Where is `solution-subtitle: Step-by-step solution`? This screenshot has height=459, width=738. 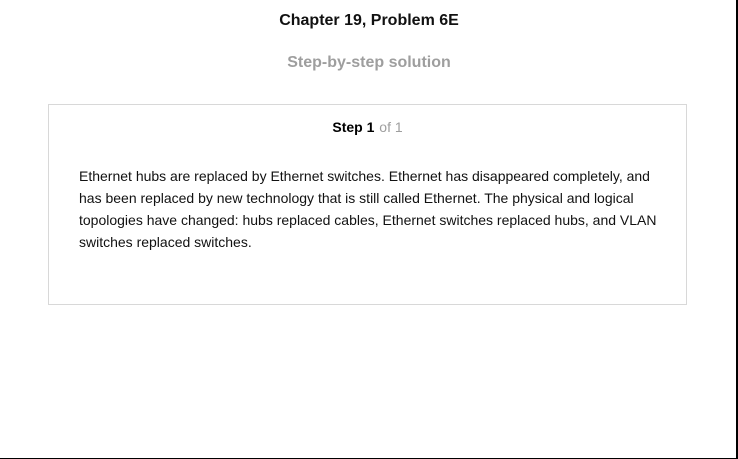 solution-subtitle: Step-by-step solution is located at coordinates (369, 62).